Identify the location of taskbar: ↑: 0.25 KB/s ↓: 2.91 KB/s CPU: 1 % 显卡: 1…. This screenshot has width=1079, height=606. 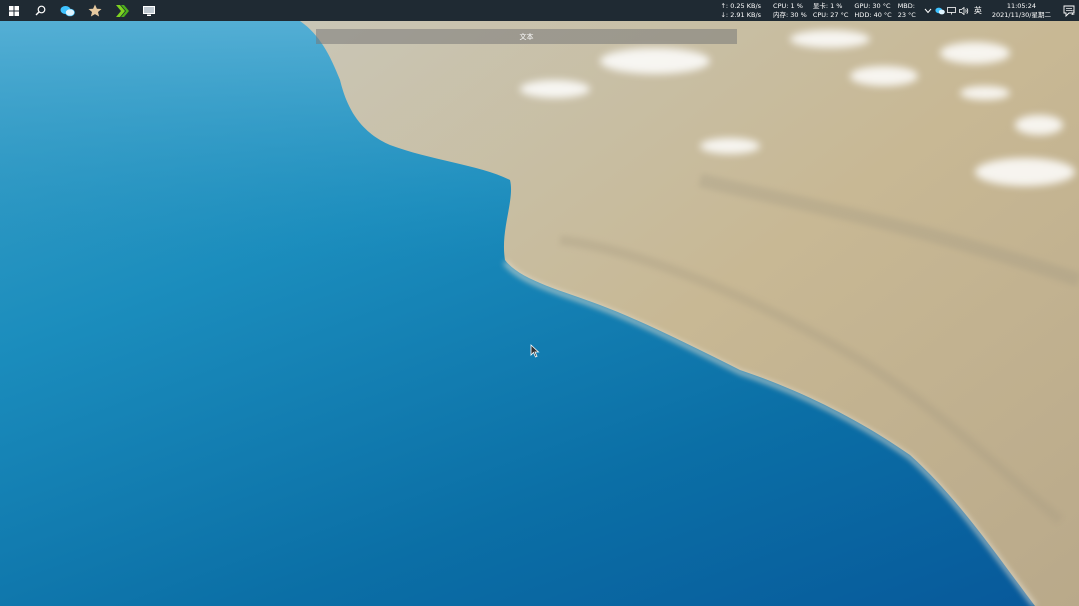
(539, 10).